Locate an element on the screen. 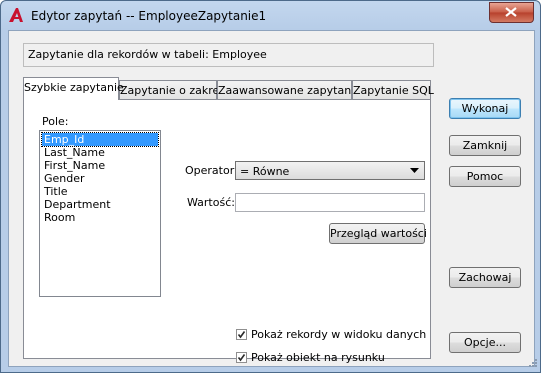  list-item: Gender is located at coordinates (64, 178).